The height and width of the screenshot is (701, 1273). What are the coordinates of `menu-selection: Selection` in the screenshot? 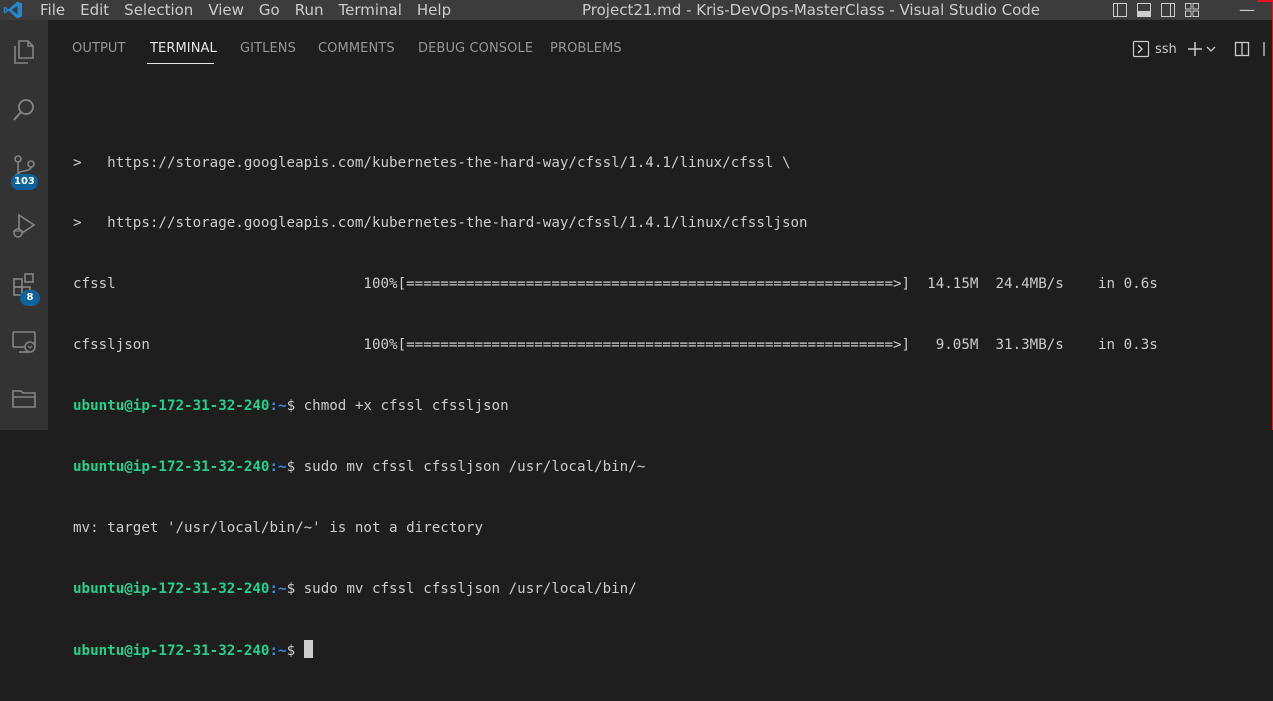 It's located at (158, 10).